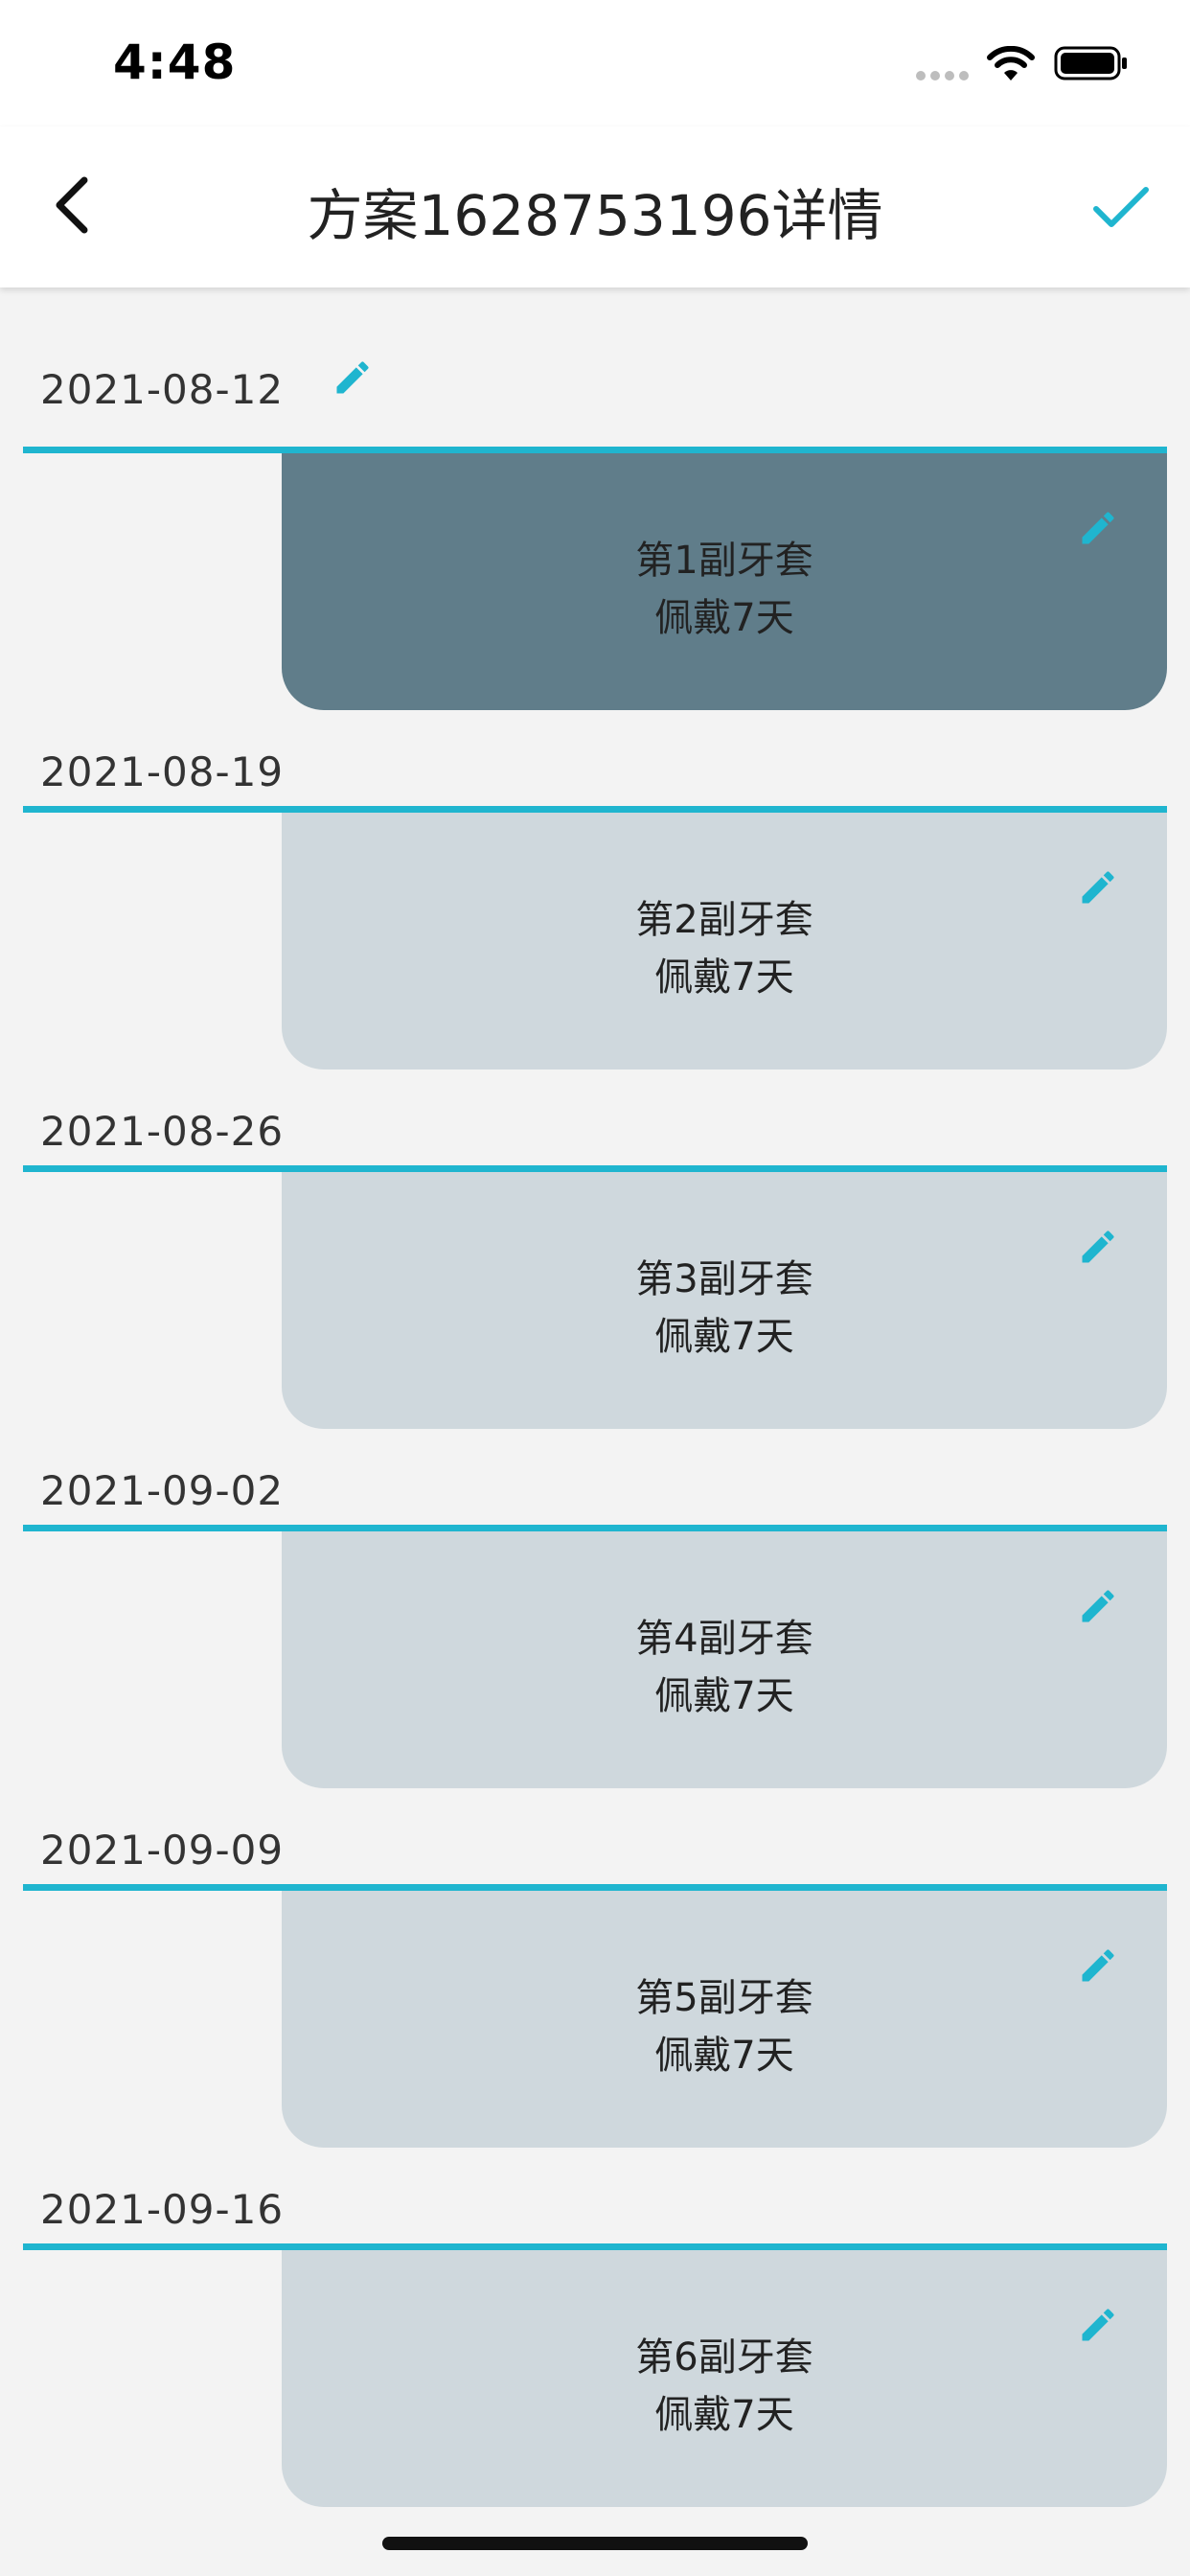 The image size is (1190, 2576). What do you see at coordinates (724, 1639) in the screenshot?
I see `stage-label: 第4副牙套` at bounding box center [724, 1639].